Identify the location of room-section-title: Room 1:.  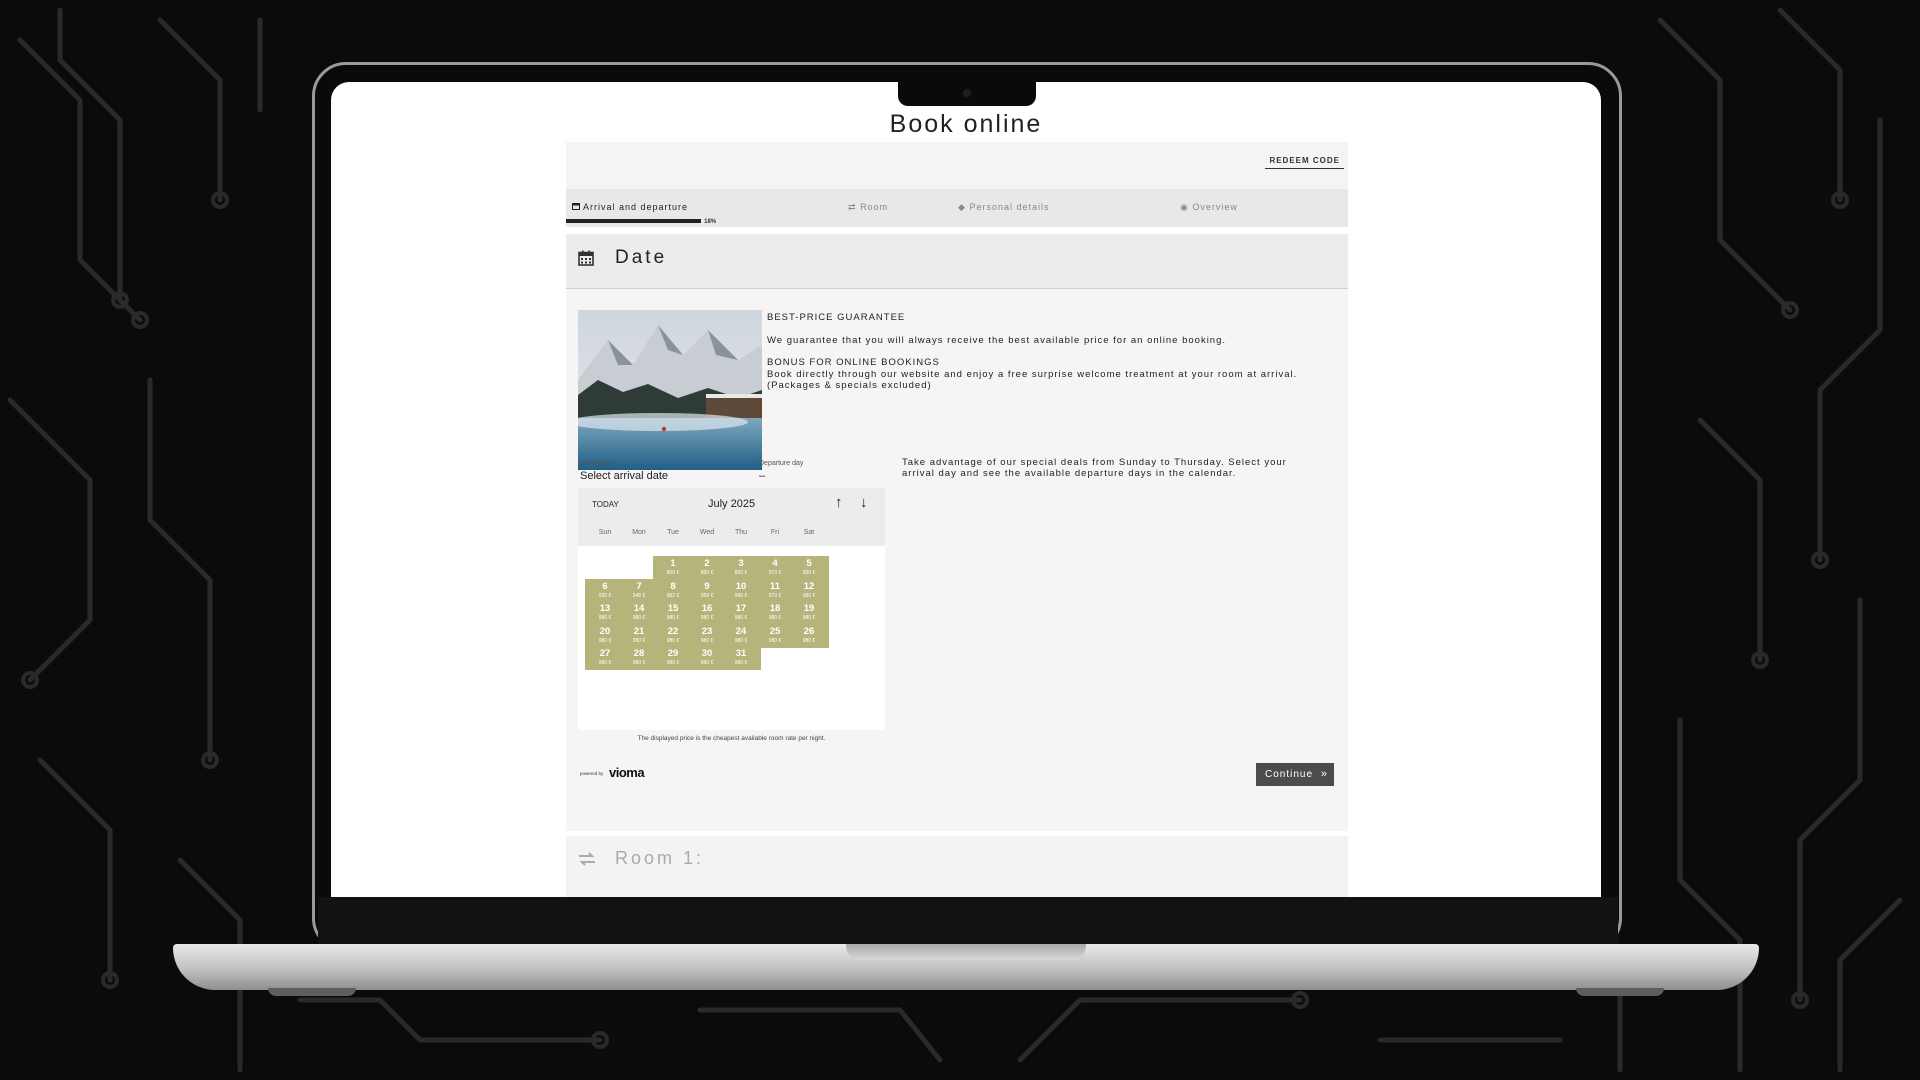
(660, 858).